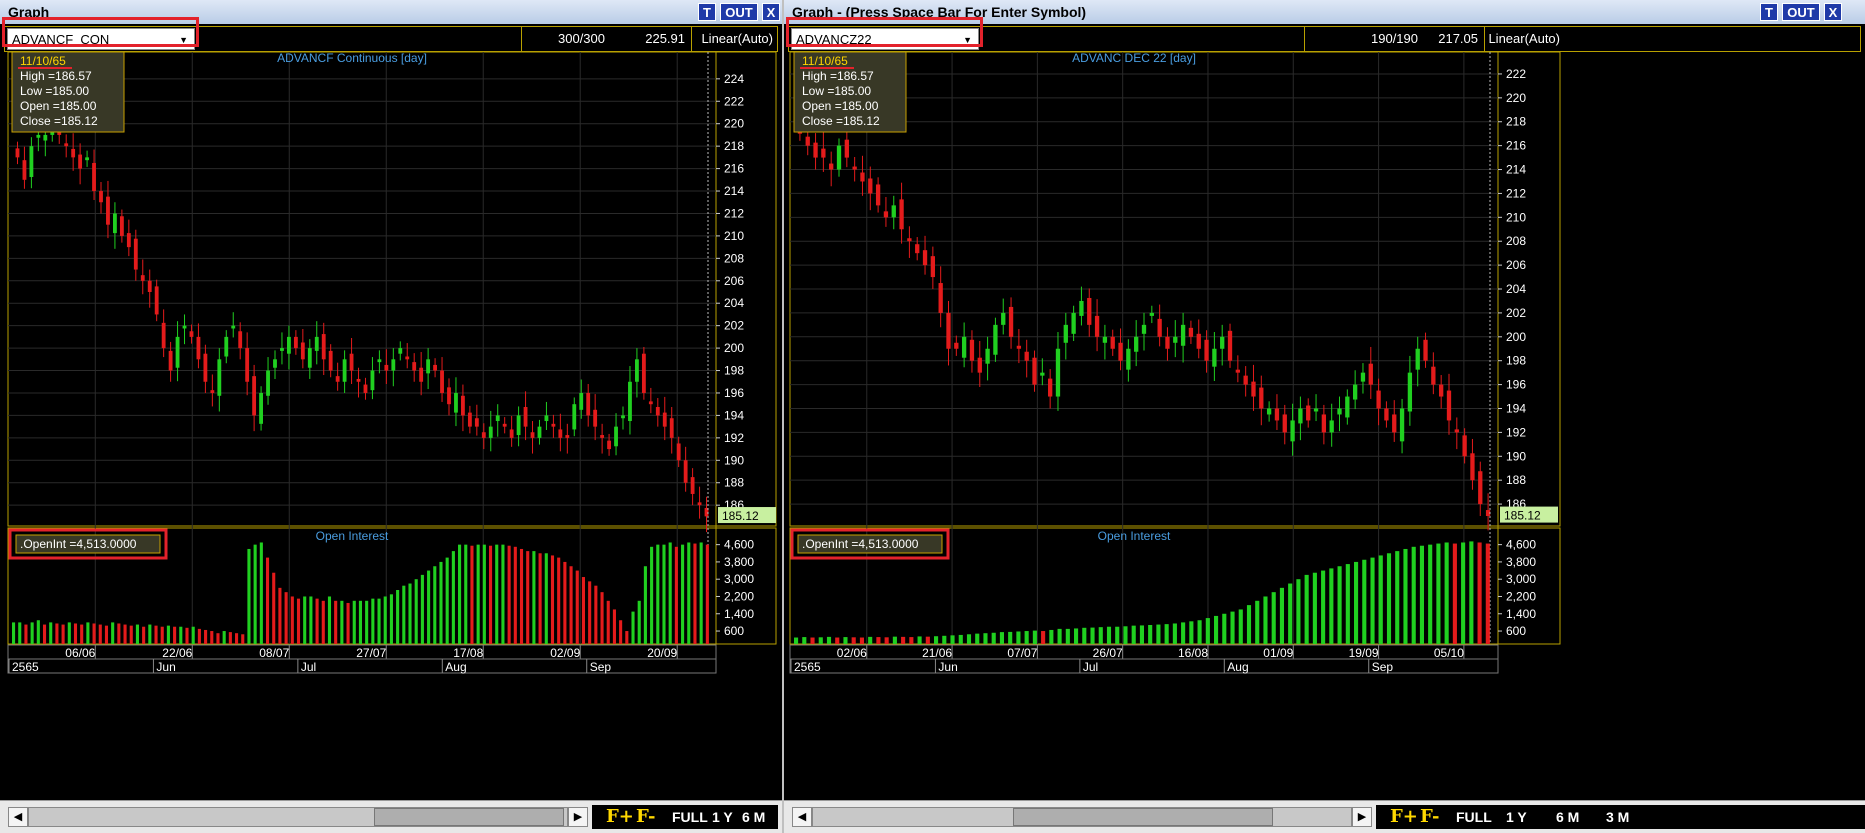 The height and width of the screenshot is (833, 1865). What do you see at coordinates (840, 106) in the screenshot?
I see `tooltip-open: Open =185.00` at bounding box center [840, 106].